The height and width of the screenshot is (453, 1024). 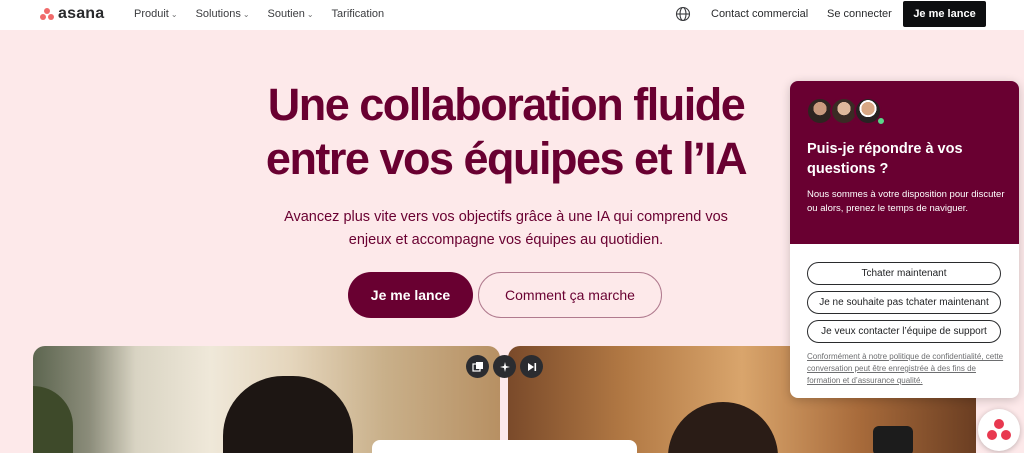 What do you see at coordinates (81, 13) in the screenshot?
I see `logo-text: asana` at bounding box center [81, 13].